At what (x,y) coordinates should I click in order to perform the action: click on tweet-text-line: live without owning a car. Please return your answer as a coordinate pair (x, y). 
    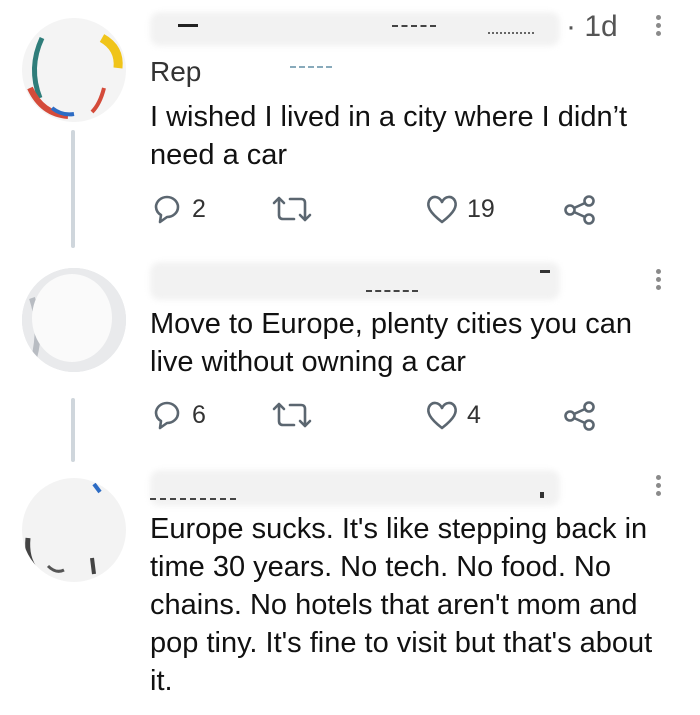
    Looking at the image, I should click on (308, 362).